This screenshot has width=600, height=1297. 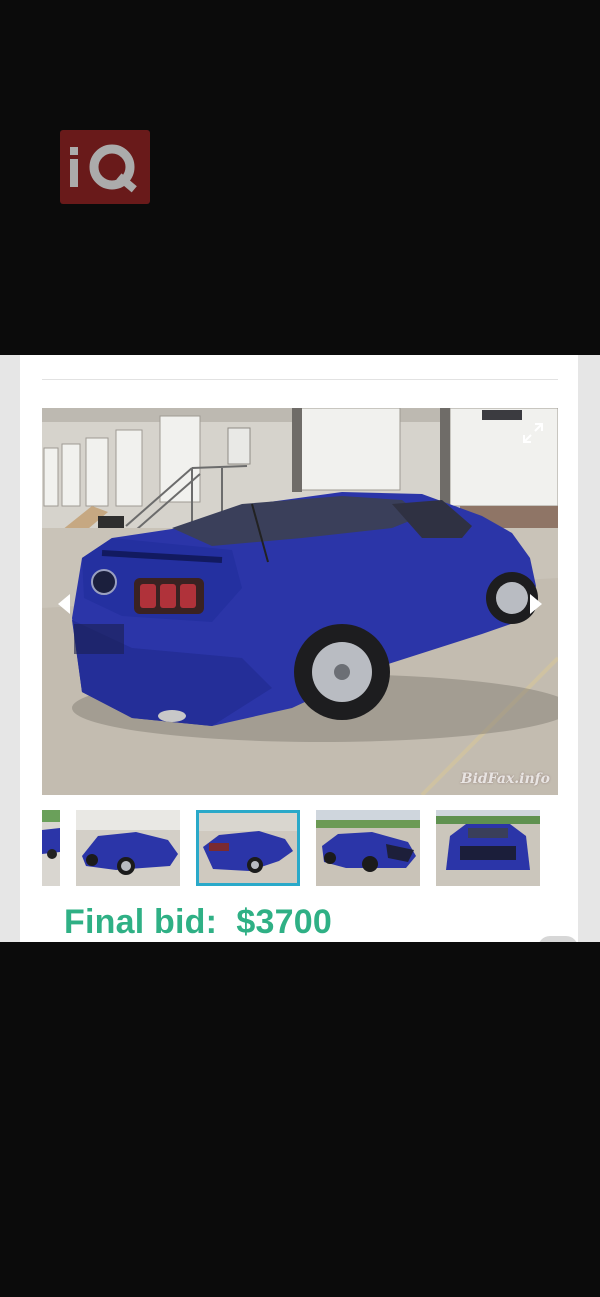 What do you see at coordinates (248, 848) in the screenshot?
I see `thumbnail-3-selected` at bounding box center [248, 848].